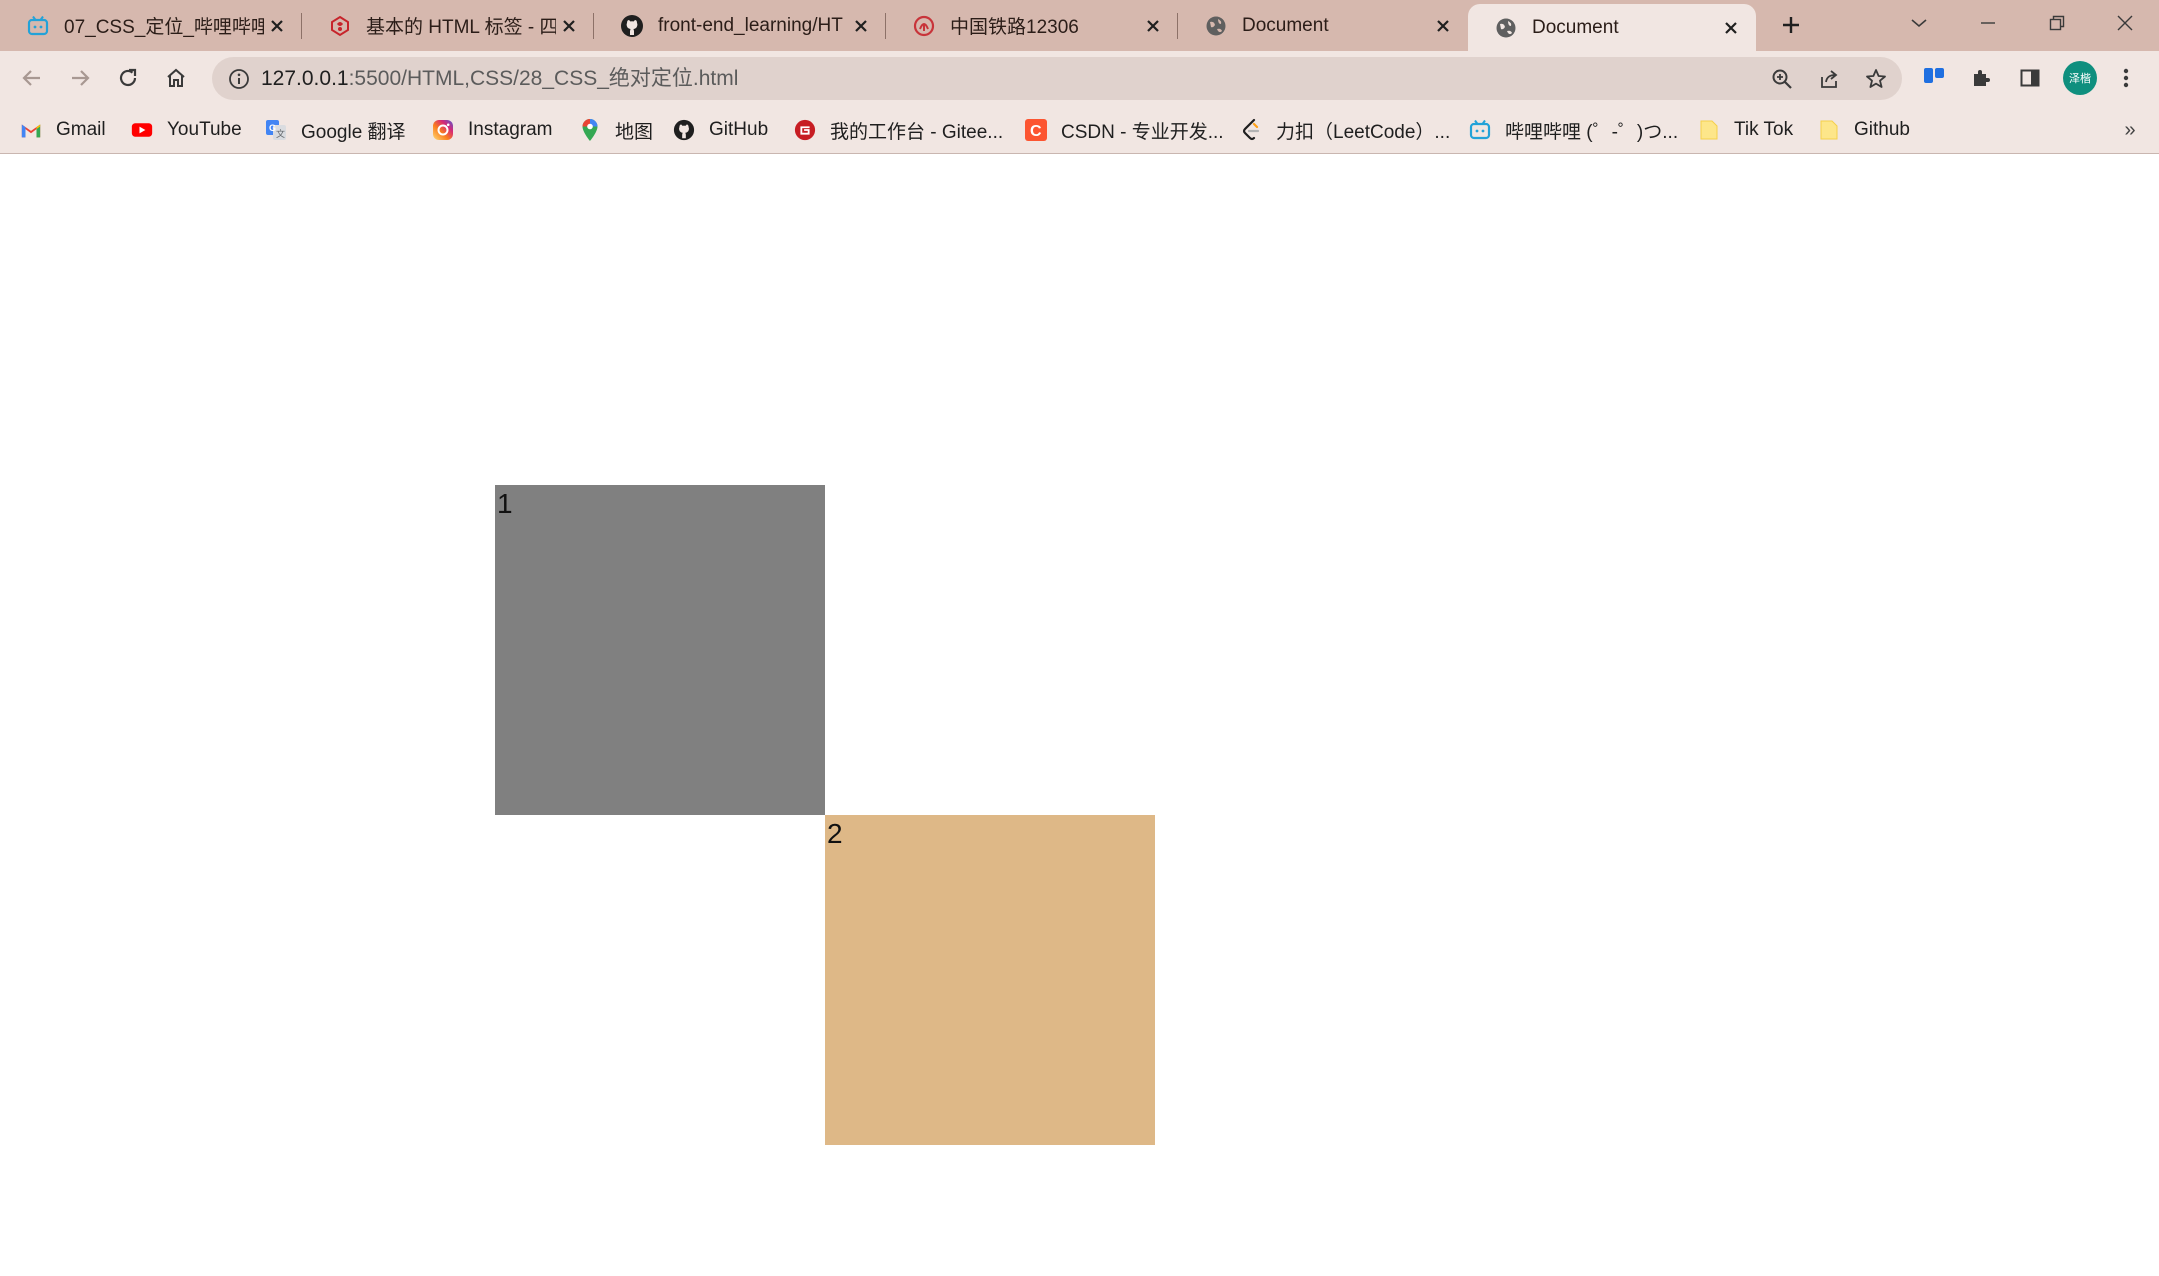 The height and width of the screenshot is (1276, 2159). What do you see at coordinates (461, 27) in the screenshot?
I see `tab-title: 基本的 HTML 标签 - 四` at bounding box center [461, 27].